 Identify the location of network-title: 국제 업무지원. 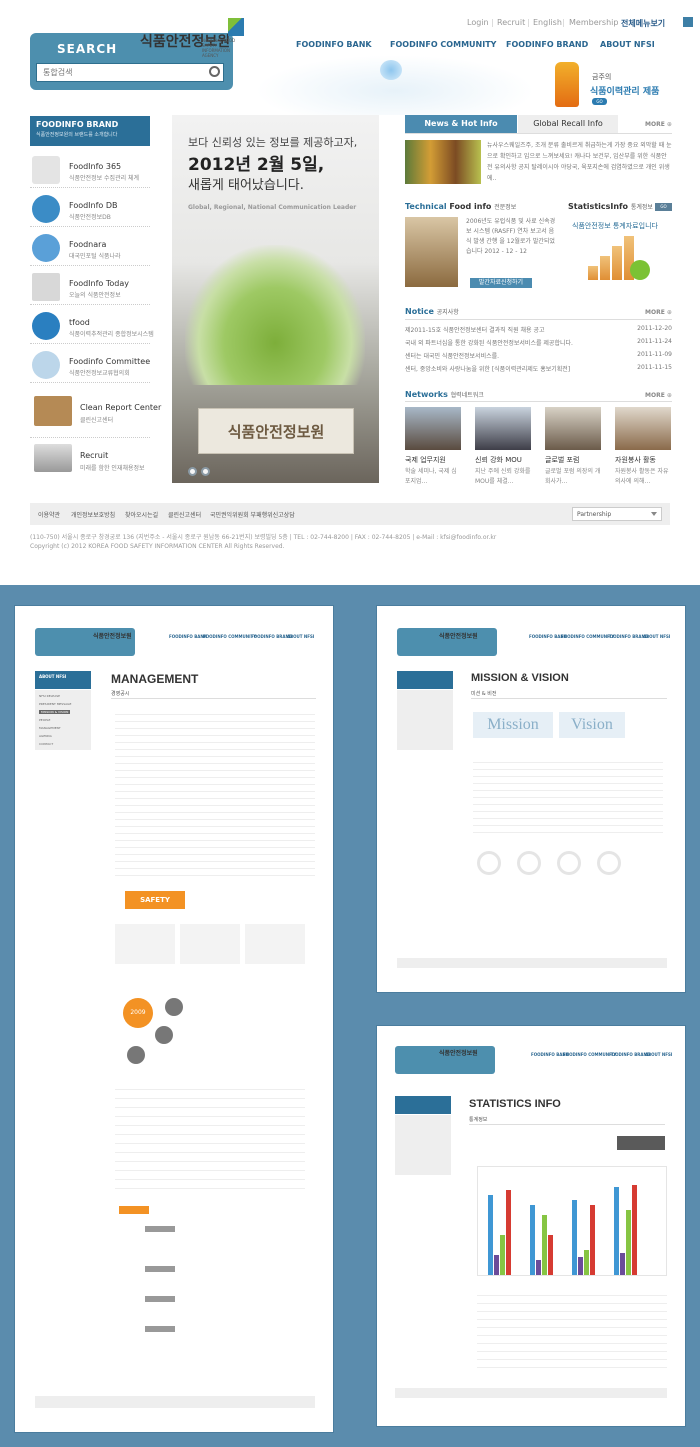
(425, 460).